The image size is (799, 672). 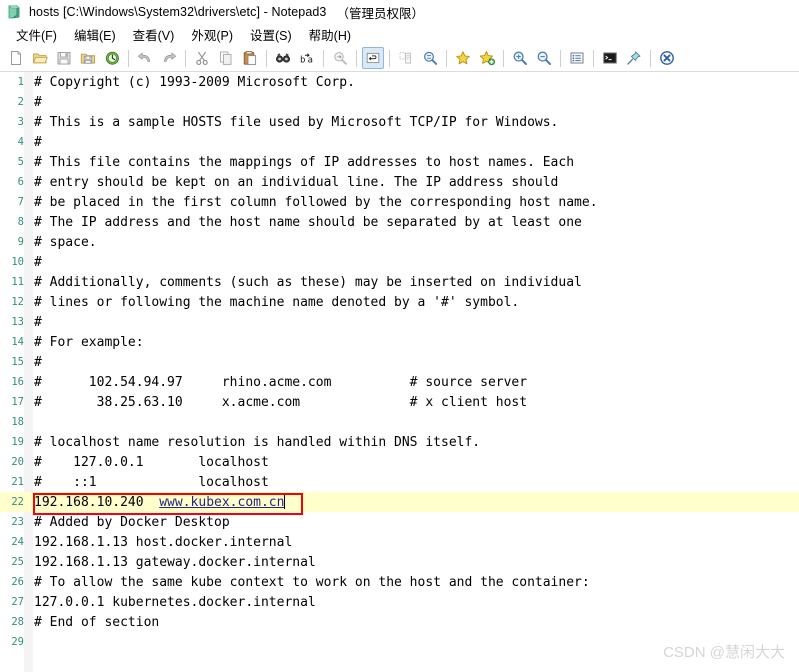 I want to click on line-number: 22, so click(x=17, y=502).